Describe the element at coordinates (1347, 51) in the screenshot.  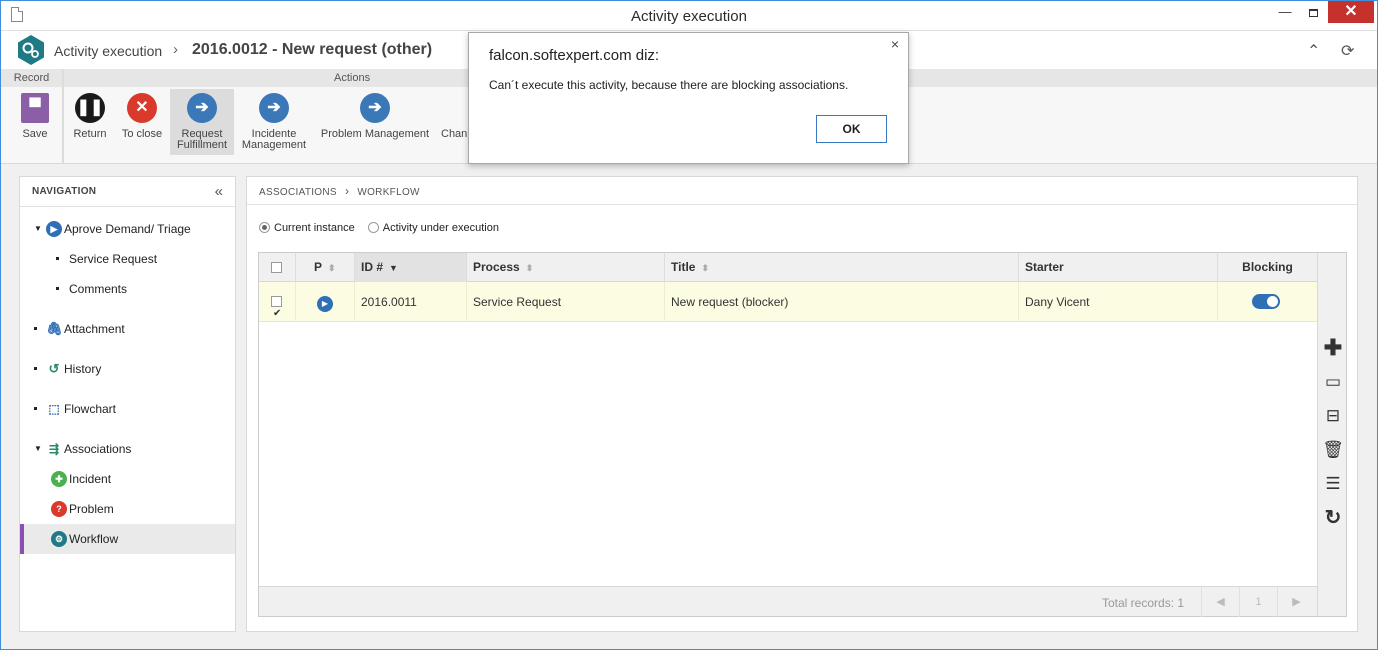
I see `refresh-icon: ⟳` at that location.